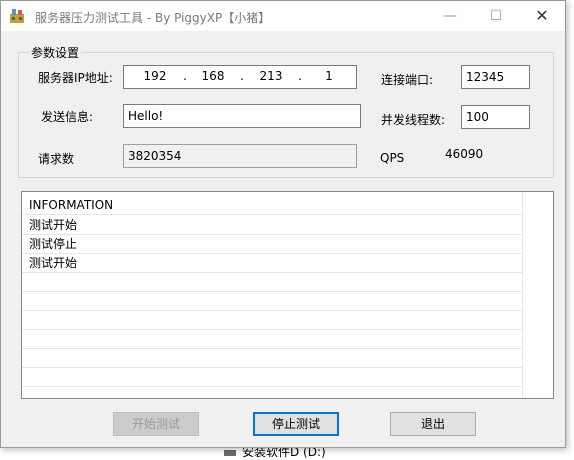 The height and width of the screenshot is (460, 574). What do you see at coordinates (55, 52) in the screenshot?
I see `params-group-title: 参数设置` at bounding box center [55, 52].